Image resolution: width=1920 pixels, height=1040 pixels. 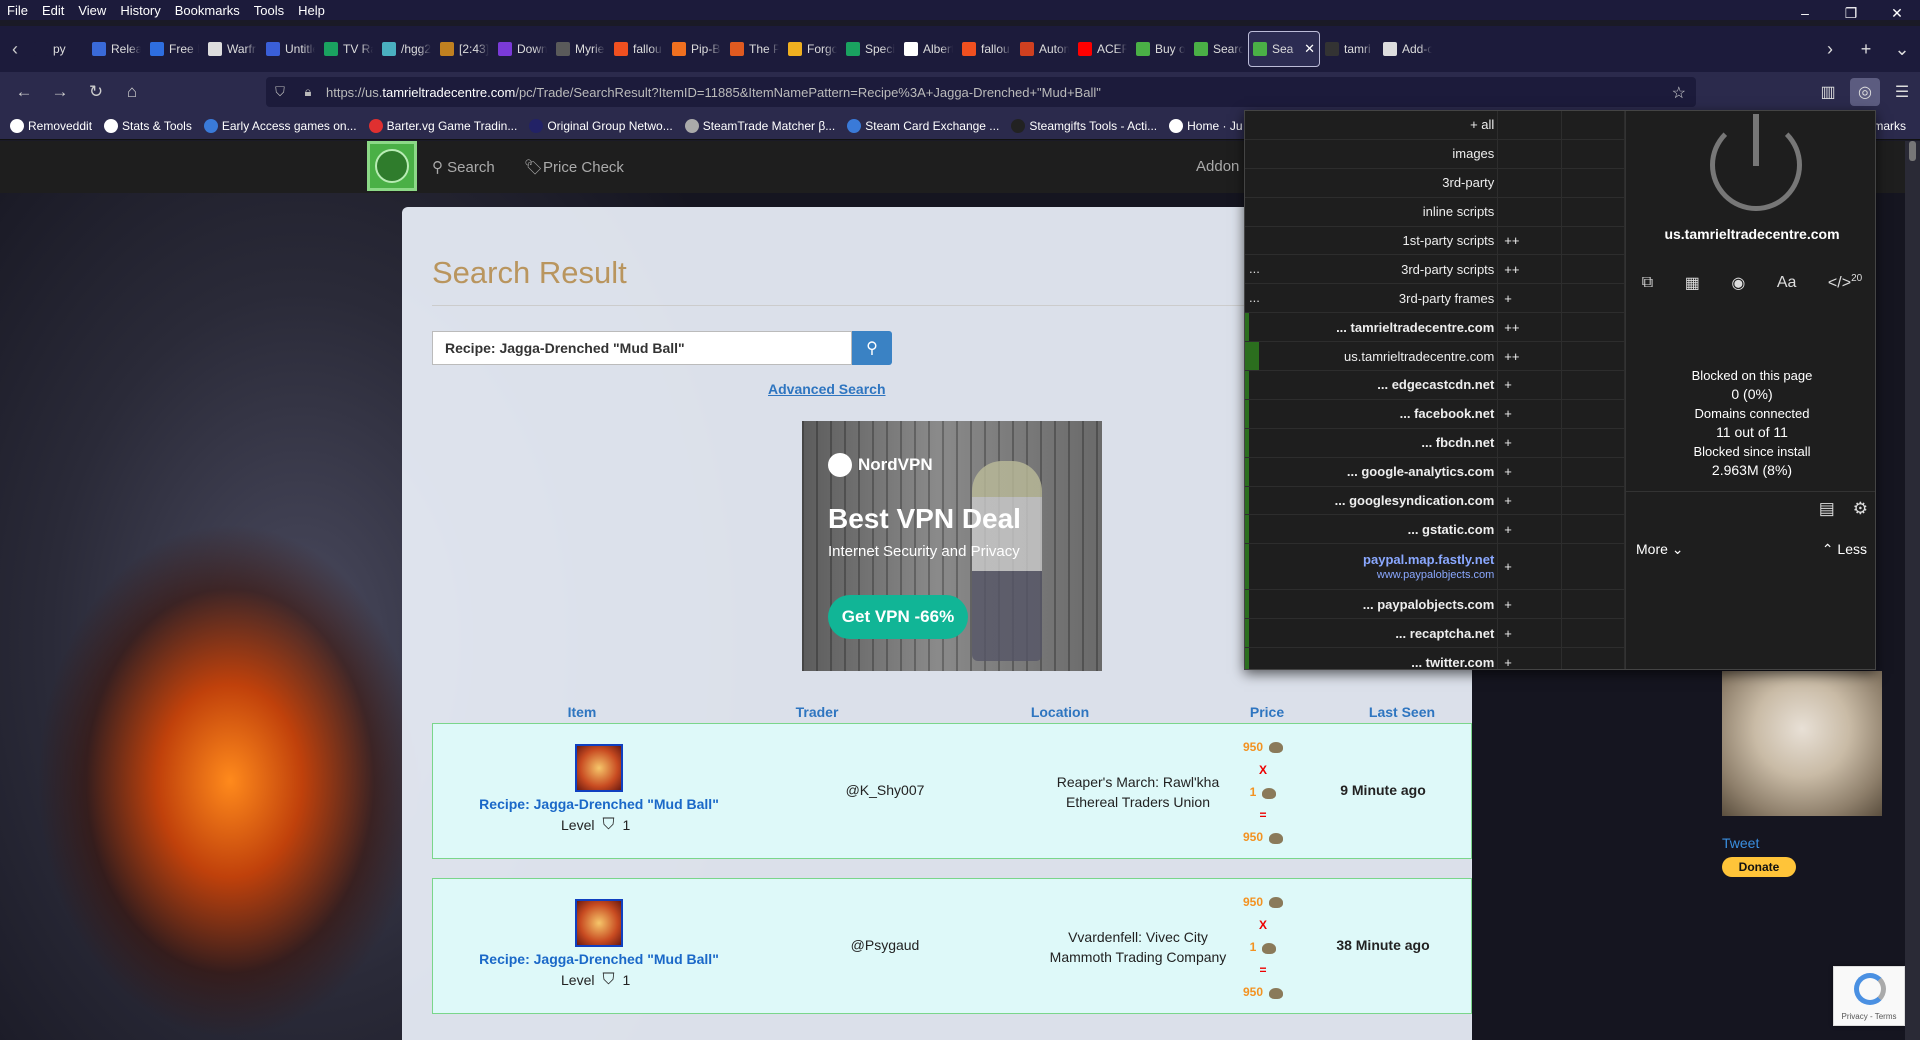 What do you see at coordinates (269, 10) in the screenshot?
I see `menu-item-tools: Tools` at bounding box center [269, 10].